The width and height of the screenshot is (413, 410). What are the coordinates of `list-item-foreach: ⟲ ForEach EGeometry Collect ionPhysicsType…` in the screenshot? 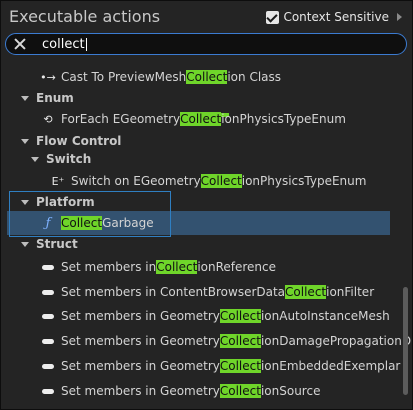 It's located at (226, 119).